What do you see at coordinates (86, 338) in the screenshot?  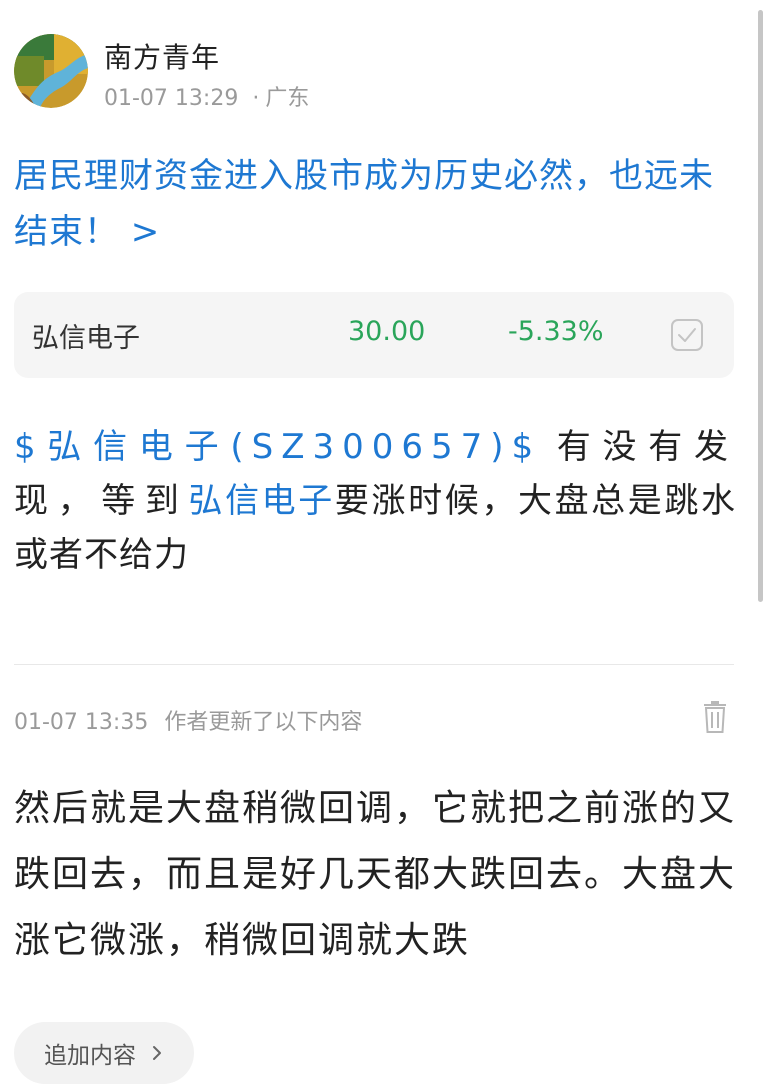 I see `stock-name: 弘信电子` at bounding box center [86, 338].